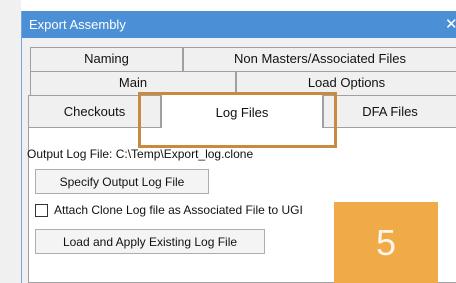  What do you see at coordinates (346, 82) in the screenshot?
I see `tab-load-options-label: Load Options` at bounding box center [346, 82].